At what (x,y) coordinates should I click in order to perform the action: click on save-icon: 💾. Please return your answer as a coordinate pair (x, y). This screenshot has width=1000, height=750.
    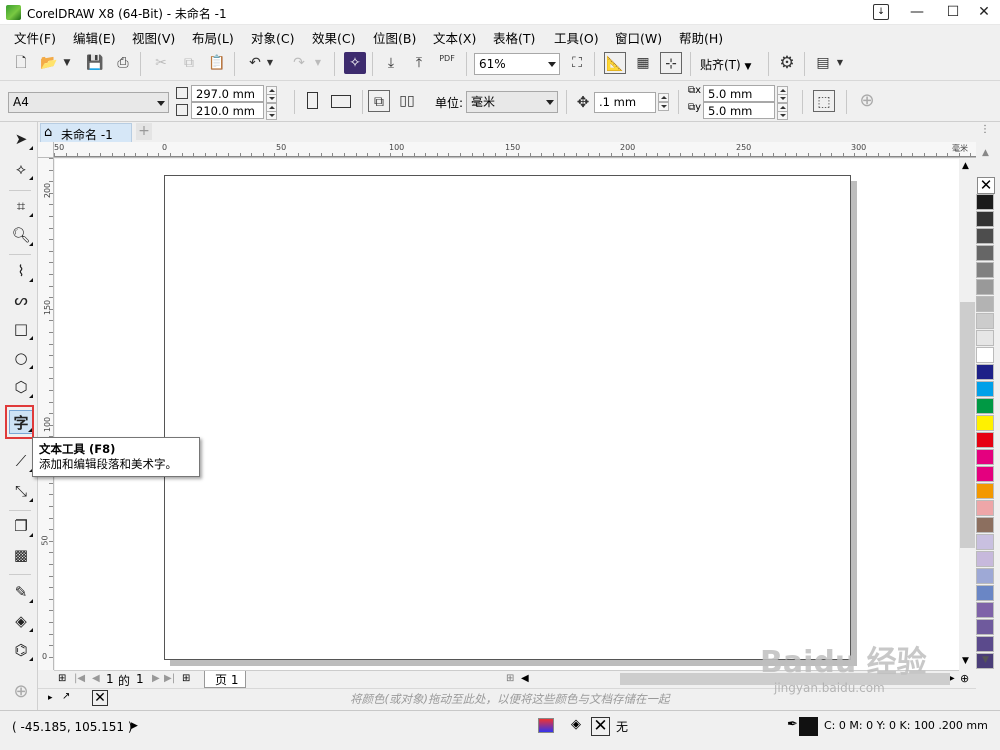
    Looking at the image, I should click on (95, 63).